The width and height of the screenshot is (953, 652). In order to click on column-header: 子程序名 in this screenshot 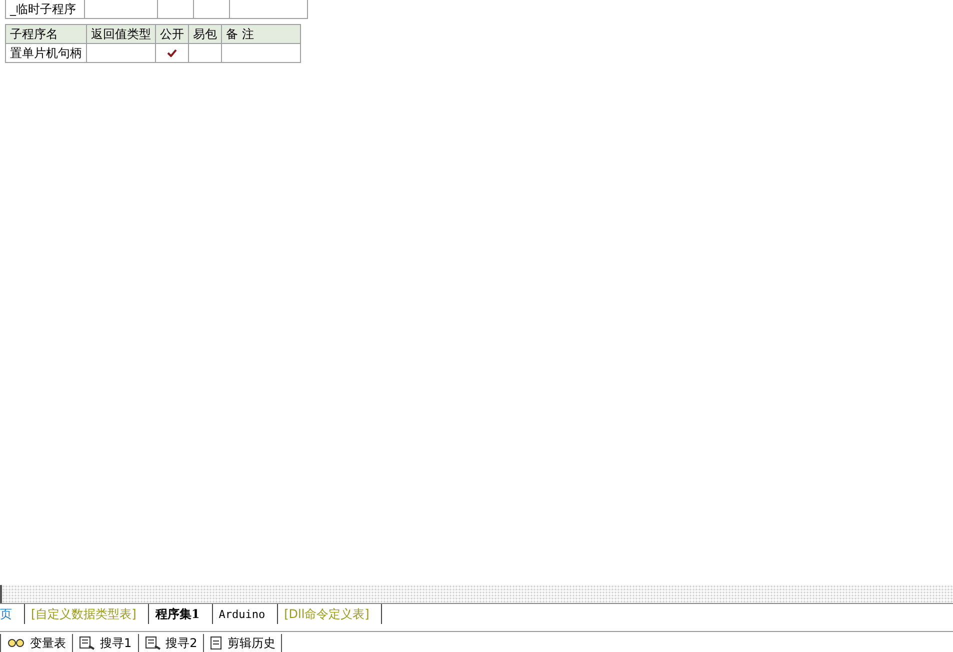, I will do `click(46, 34)`.